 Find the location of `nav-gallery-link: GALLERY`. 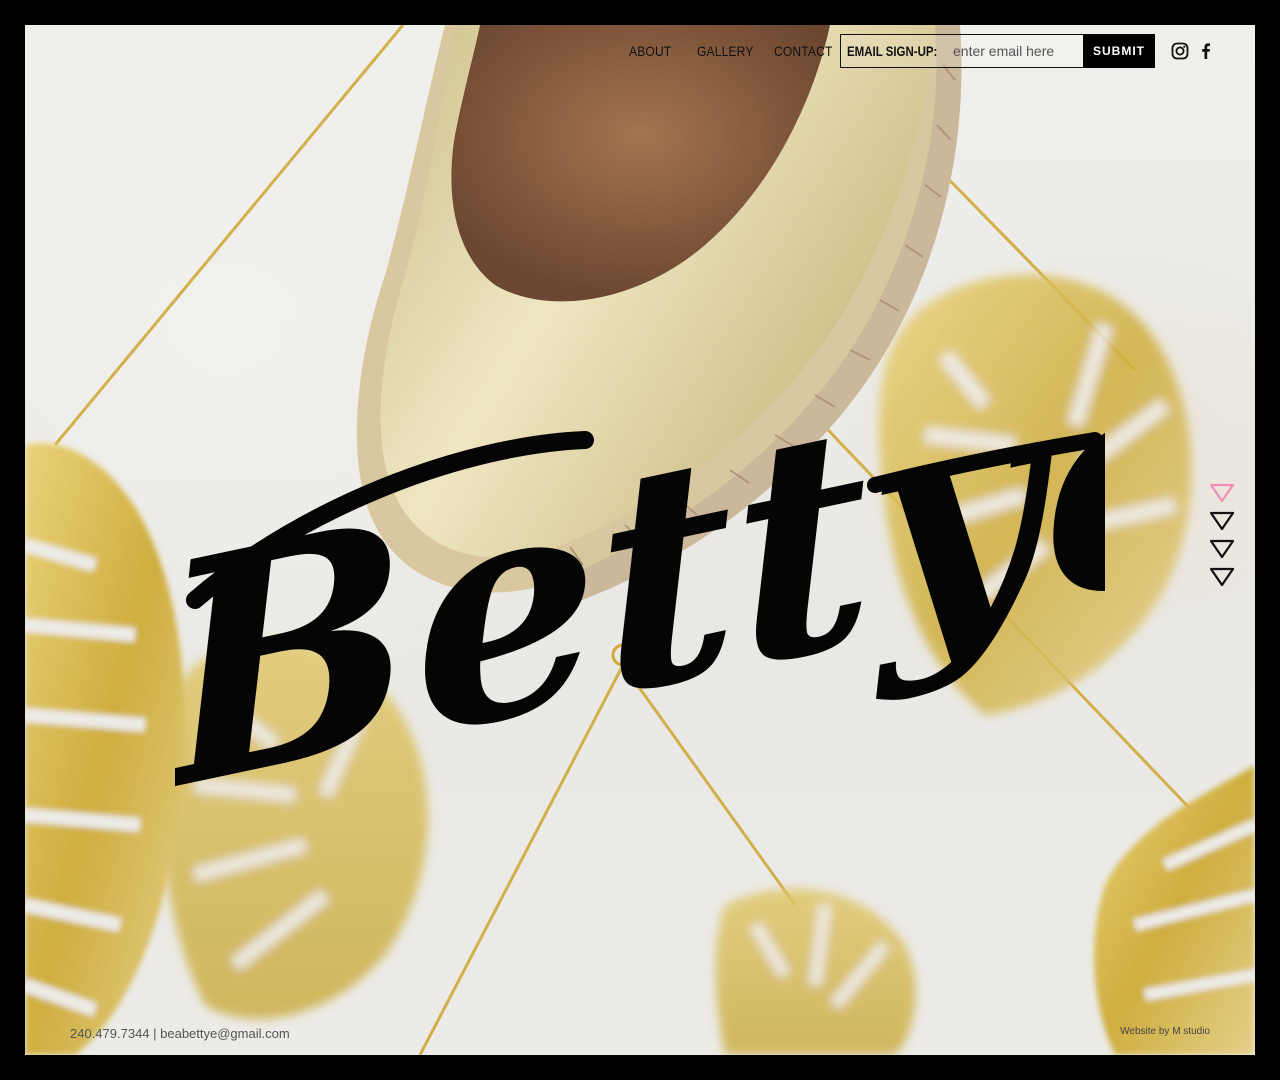

nav-gallery-link: GALLERY is located at coordinates (725, 51).